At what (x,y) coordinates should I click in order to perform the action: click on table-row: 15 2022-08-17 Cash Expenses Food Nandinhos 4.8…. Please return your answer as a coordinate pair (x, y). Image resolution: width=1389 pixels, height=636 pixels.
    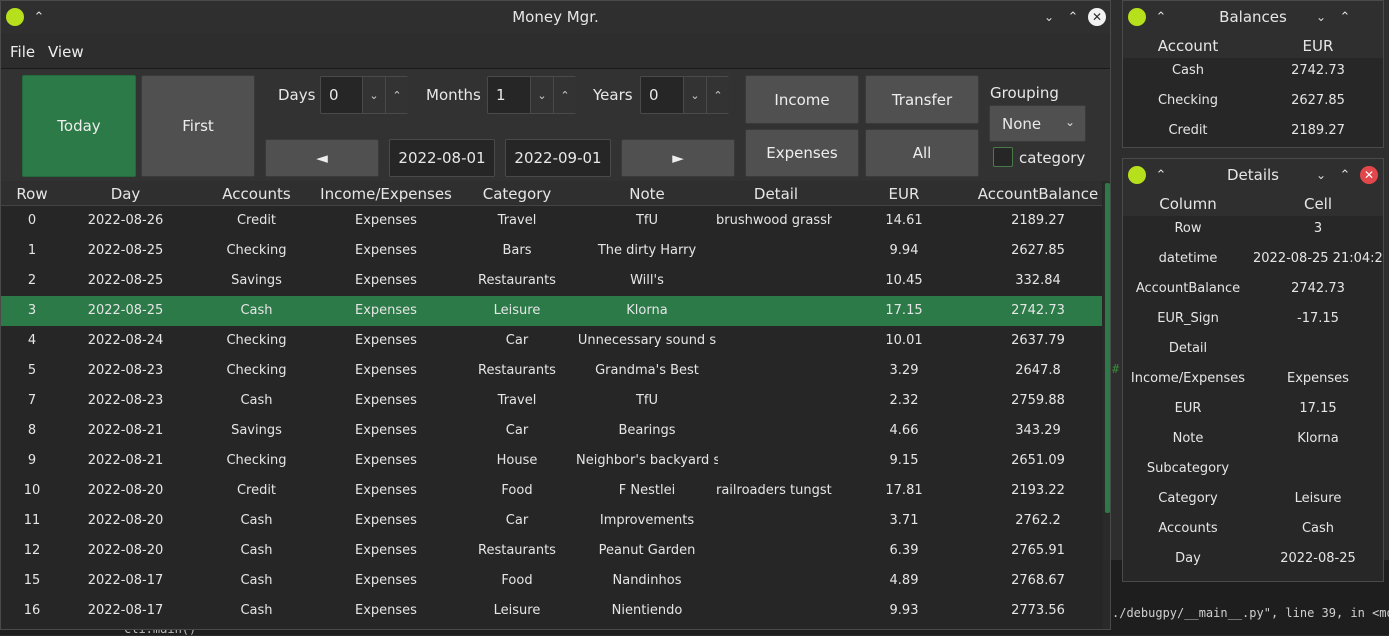
    Looking at the image, I should click on (551, 581).